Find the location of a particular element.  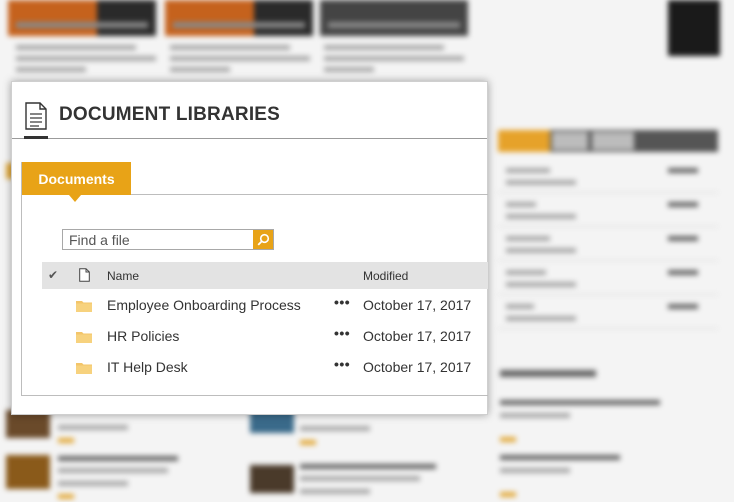

tab-active-indicator is located at coordinates (75, 198).